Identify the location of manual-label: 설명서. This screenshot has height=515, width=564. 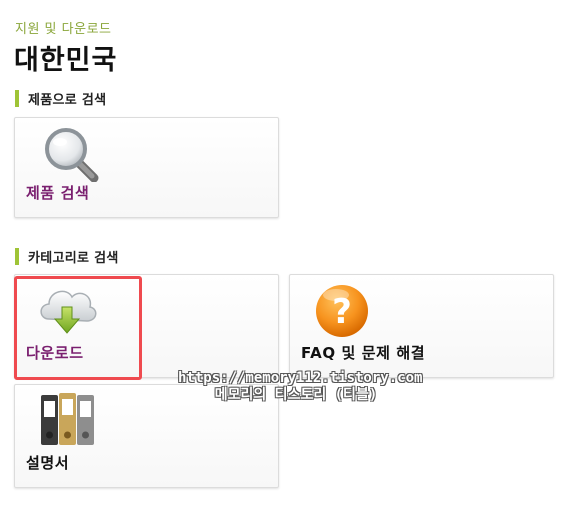
(48, 463).